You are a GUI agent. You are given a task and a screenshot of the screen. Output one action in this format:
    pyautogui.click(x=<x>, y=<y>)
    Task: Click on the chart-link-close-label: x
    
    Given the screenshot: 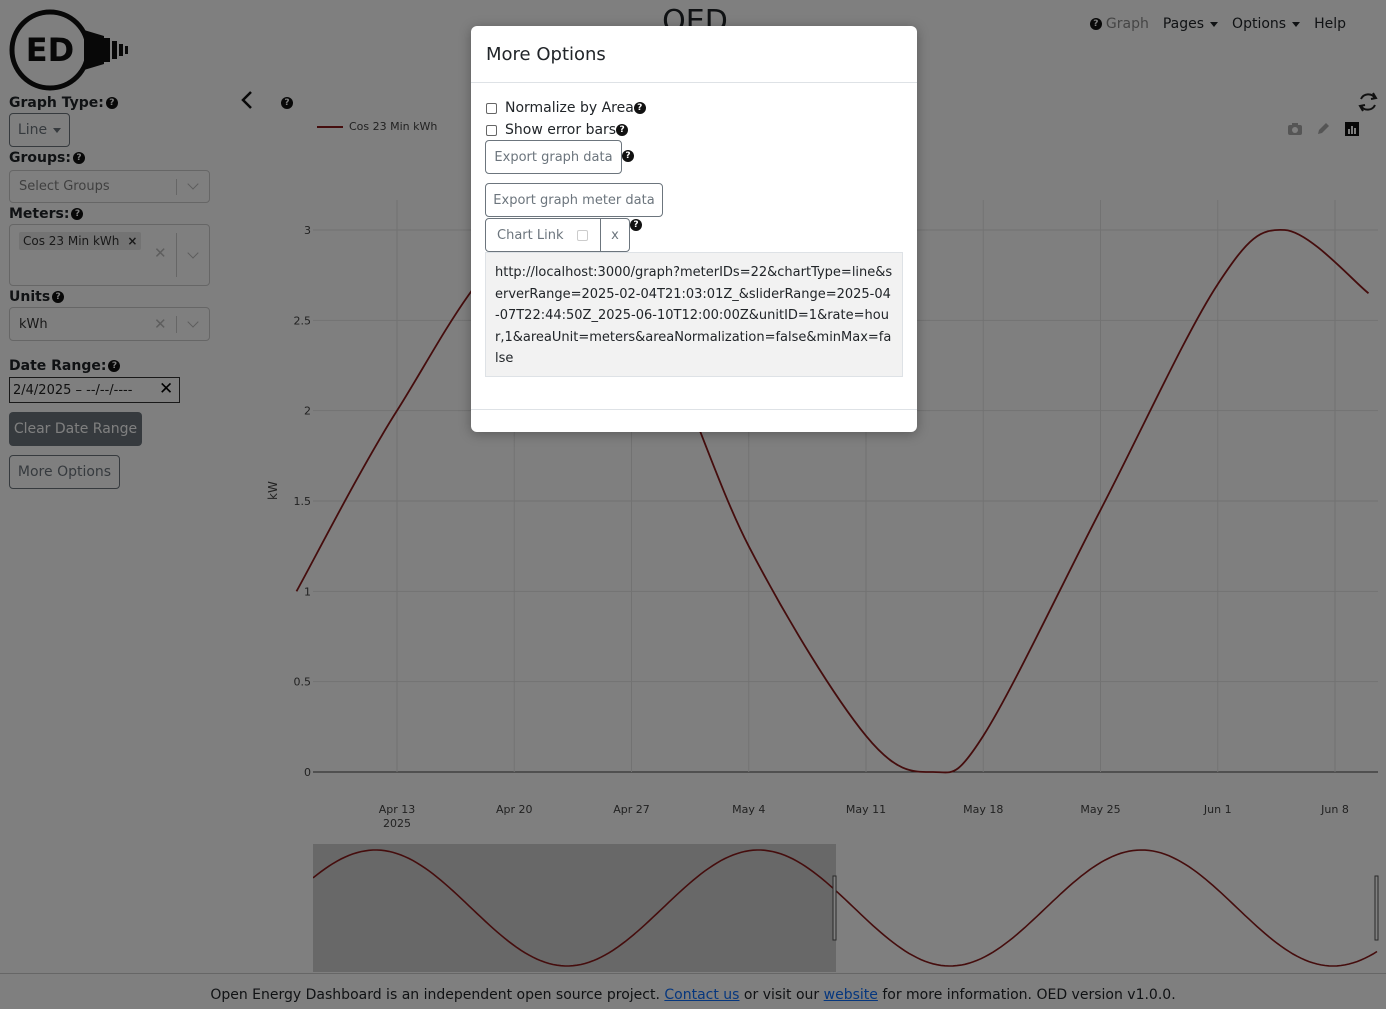 What is the action you would take?
    pyautogui.click(x=615, y=235)
    